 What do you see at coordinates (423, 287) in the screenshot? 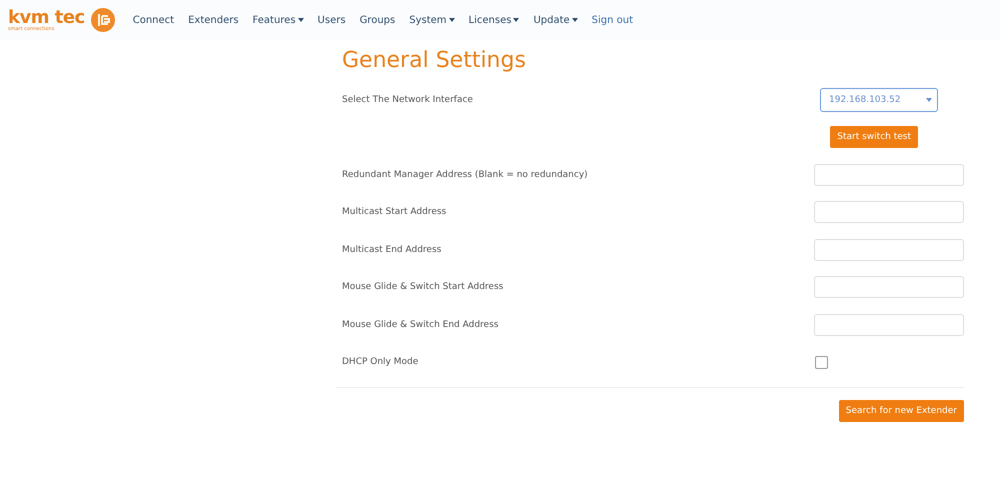
I see `field-label: Mouse Glide & Switch Start Address` at bounding box center [423, 287].